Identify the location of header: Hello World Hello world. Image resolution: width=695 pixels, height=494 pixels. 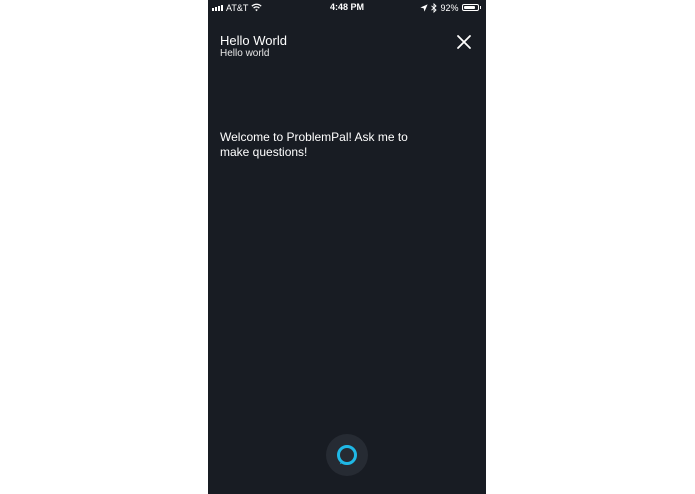
(253, 46).